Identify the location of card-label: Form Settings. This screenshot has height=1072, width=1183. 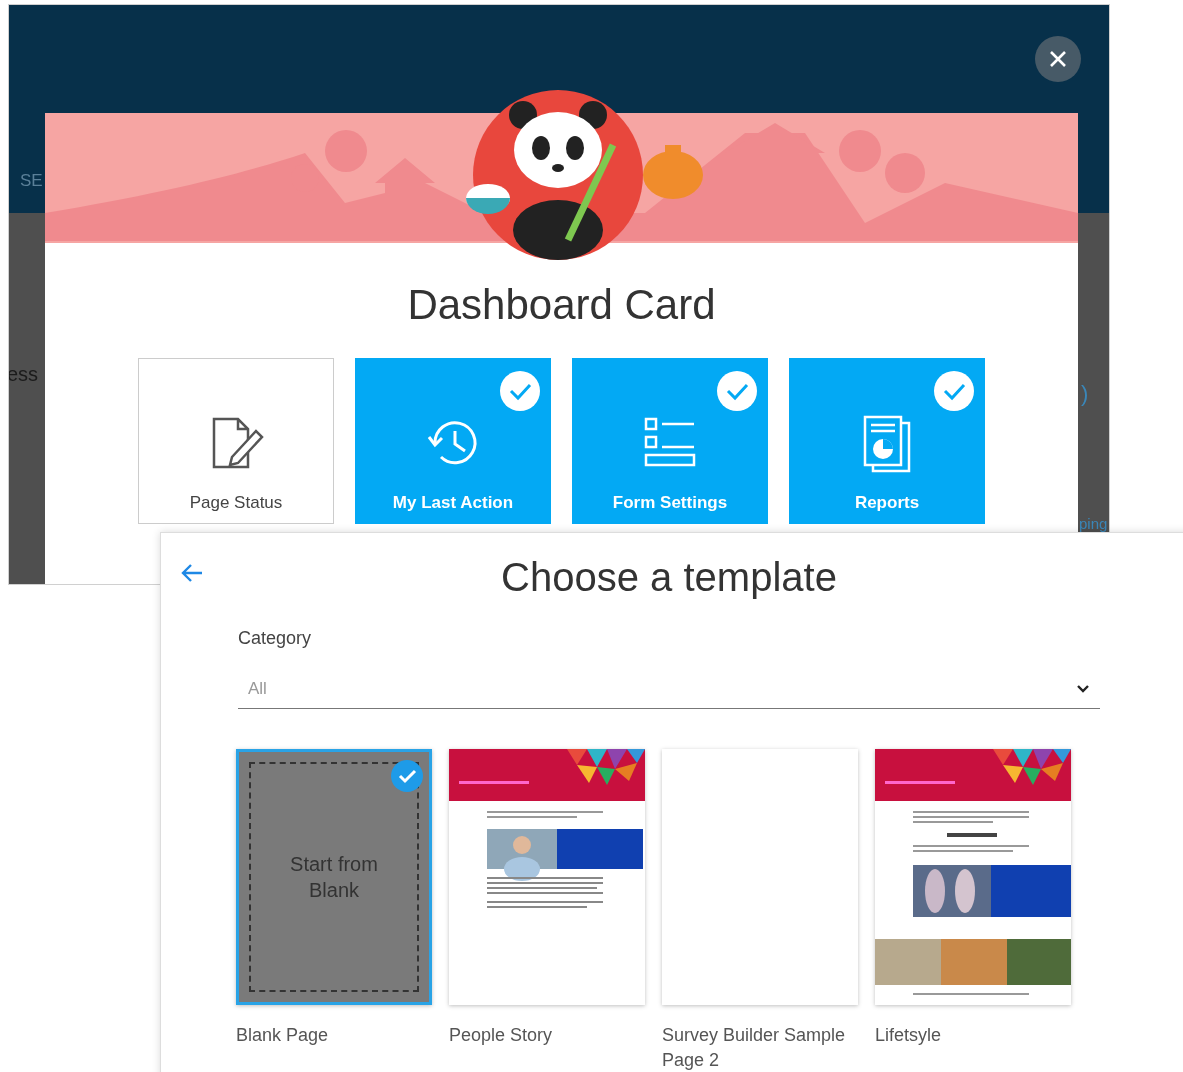
(670, 503).